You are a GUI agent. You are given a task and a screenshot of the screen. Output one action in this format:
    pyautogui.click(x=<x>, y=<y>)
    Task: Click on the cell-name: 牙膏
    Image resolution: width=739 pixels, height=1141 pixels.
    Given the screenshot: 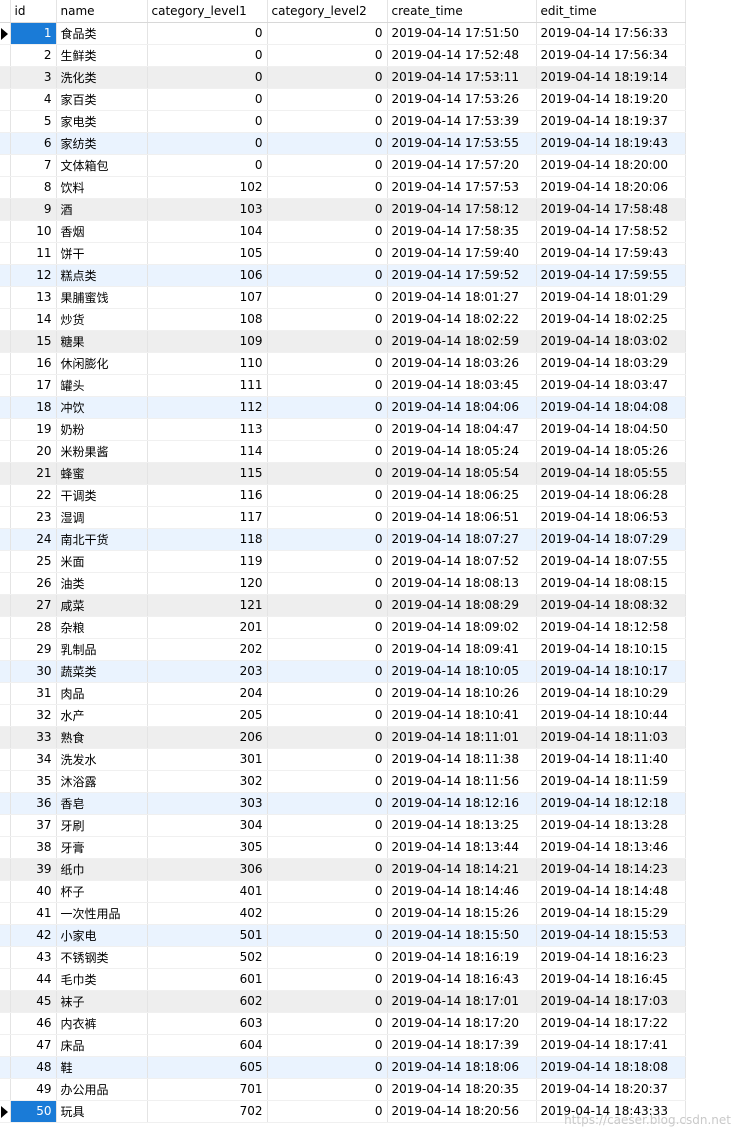 What is the action you would take?
    pyautogui.click(x=102, y=847)
    